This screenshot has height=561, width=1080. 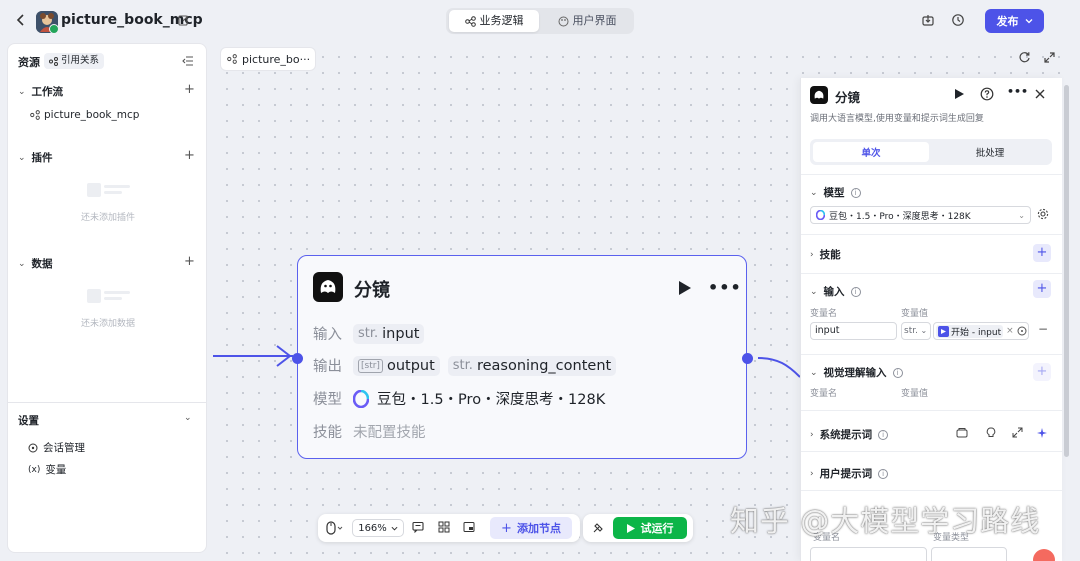 What do you see at coordinates (1024, 57) in the screenshot?
I see `refresh-icon` at bounding box center [1024, 57].